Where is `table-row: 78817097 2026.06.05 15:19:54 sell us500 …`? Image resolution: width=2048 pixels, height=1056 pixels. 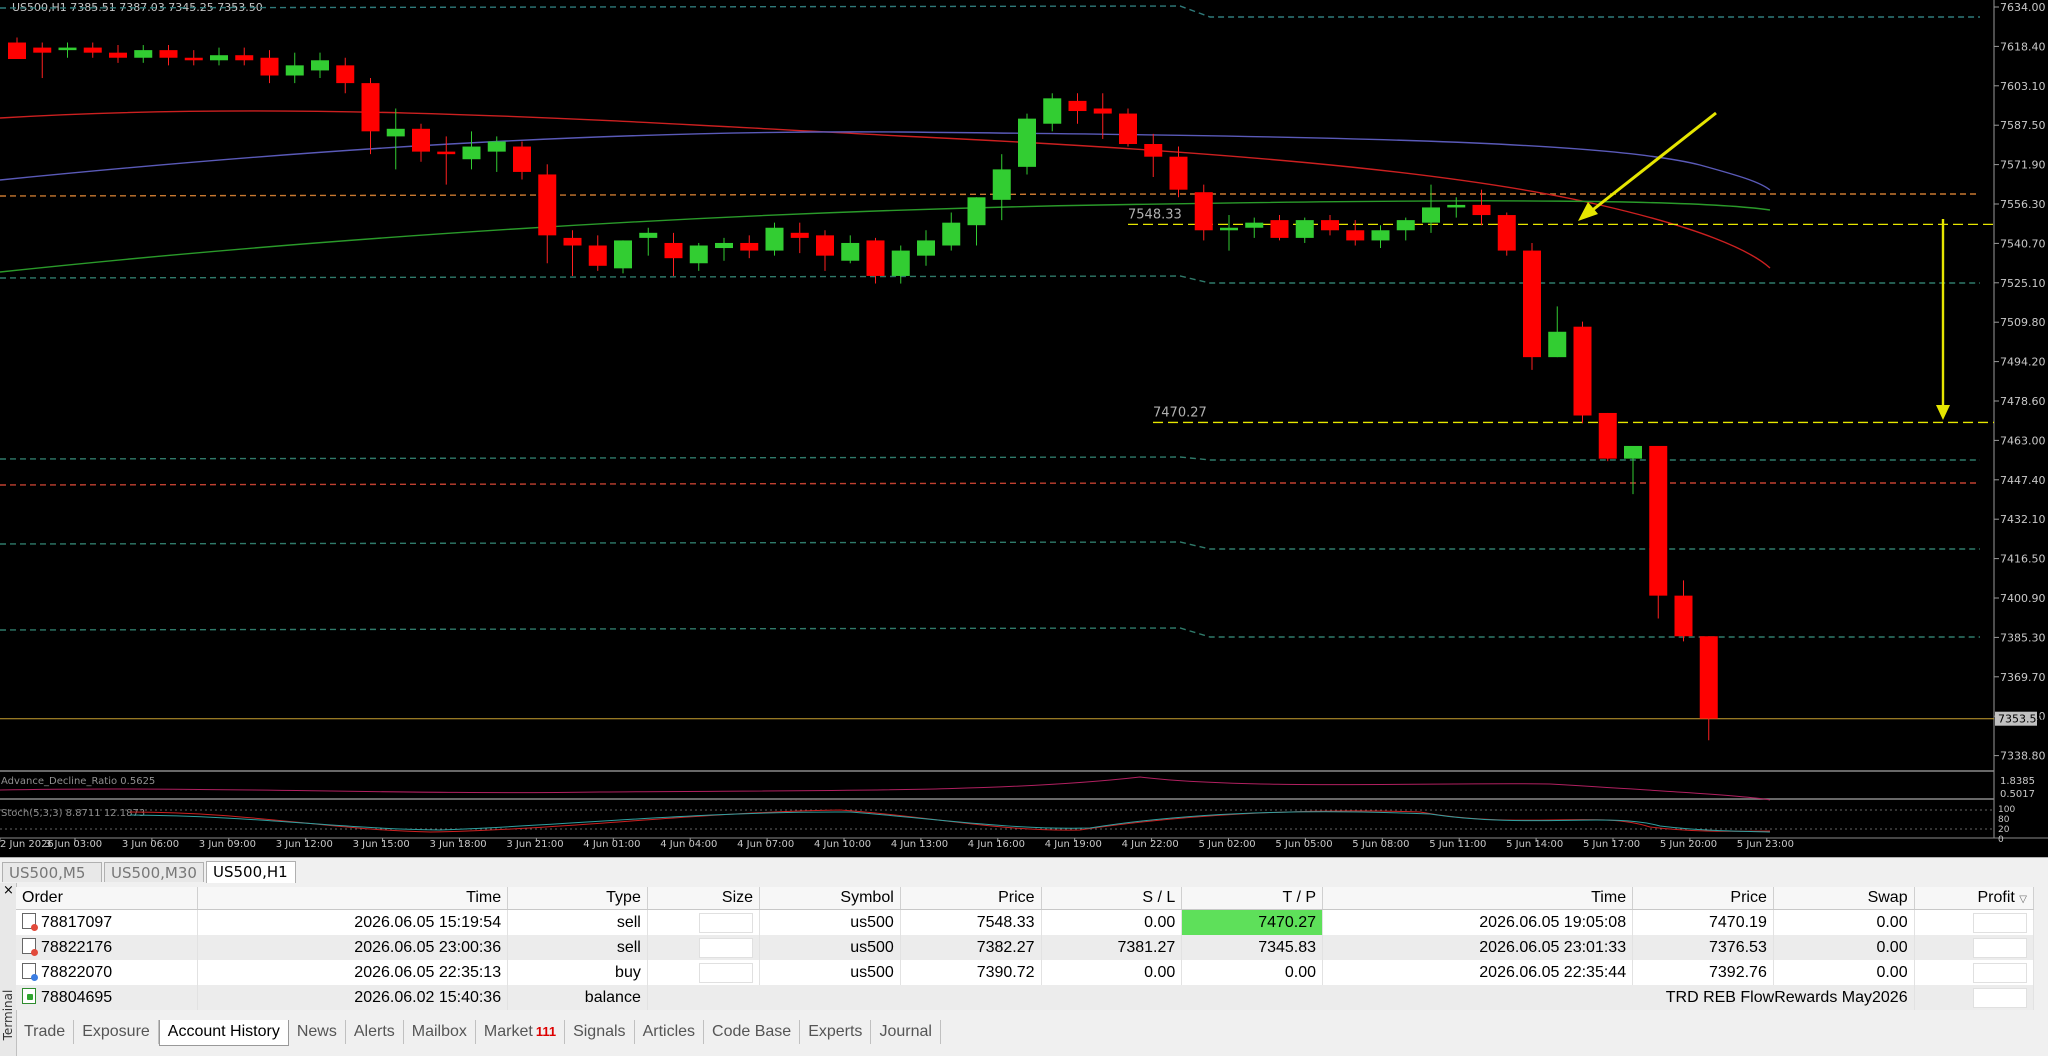
table-row: 78817097 2026.06.05 15:19:54 sell us500 … is located at coordinates (1025, 922).